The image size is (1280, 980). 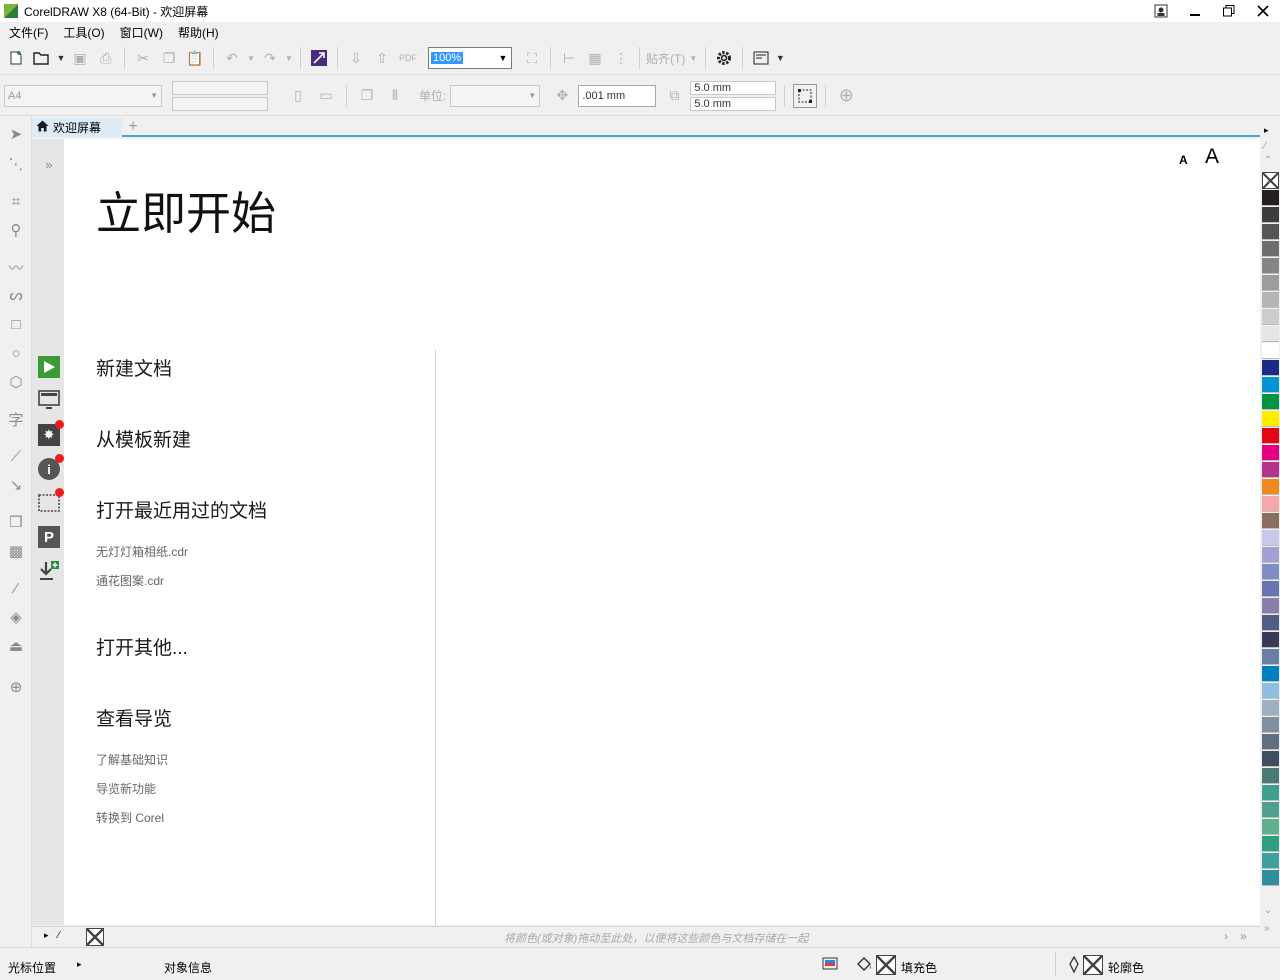 I want to click on pick-tool-icon: ➤, so click(x=16, y=134).